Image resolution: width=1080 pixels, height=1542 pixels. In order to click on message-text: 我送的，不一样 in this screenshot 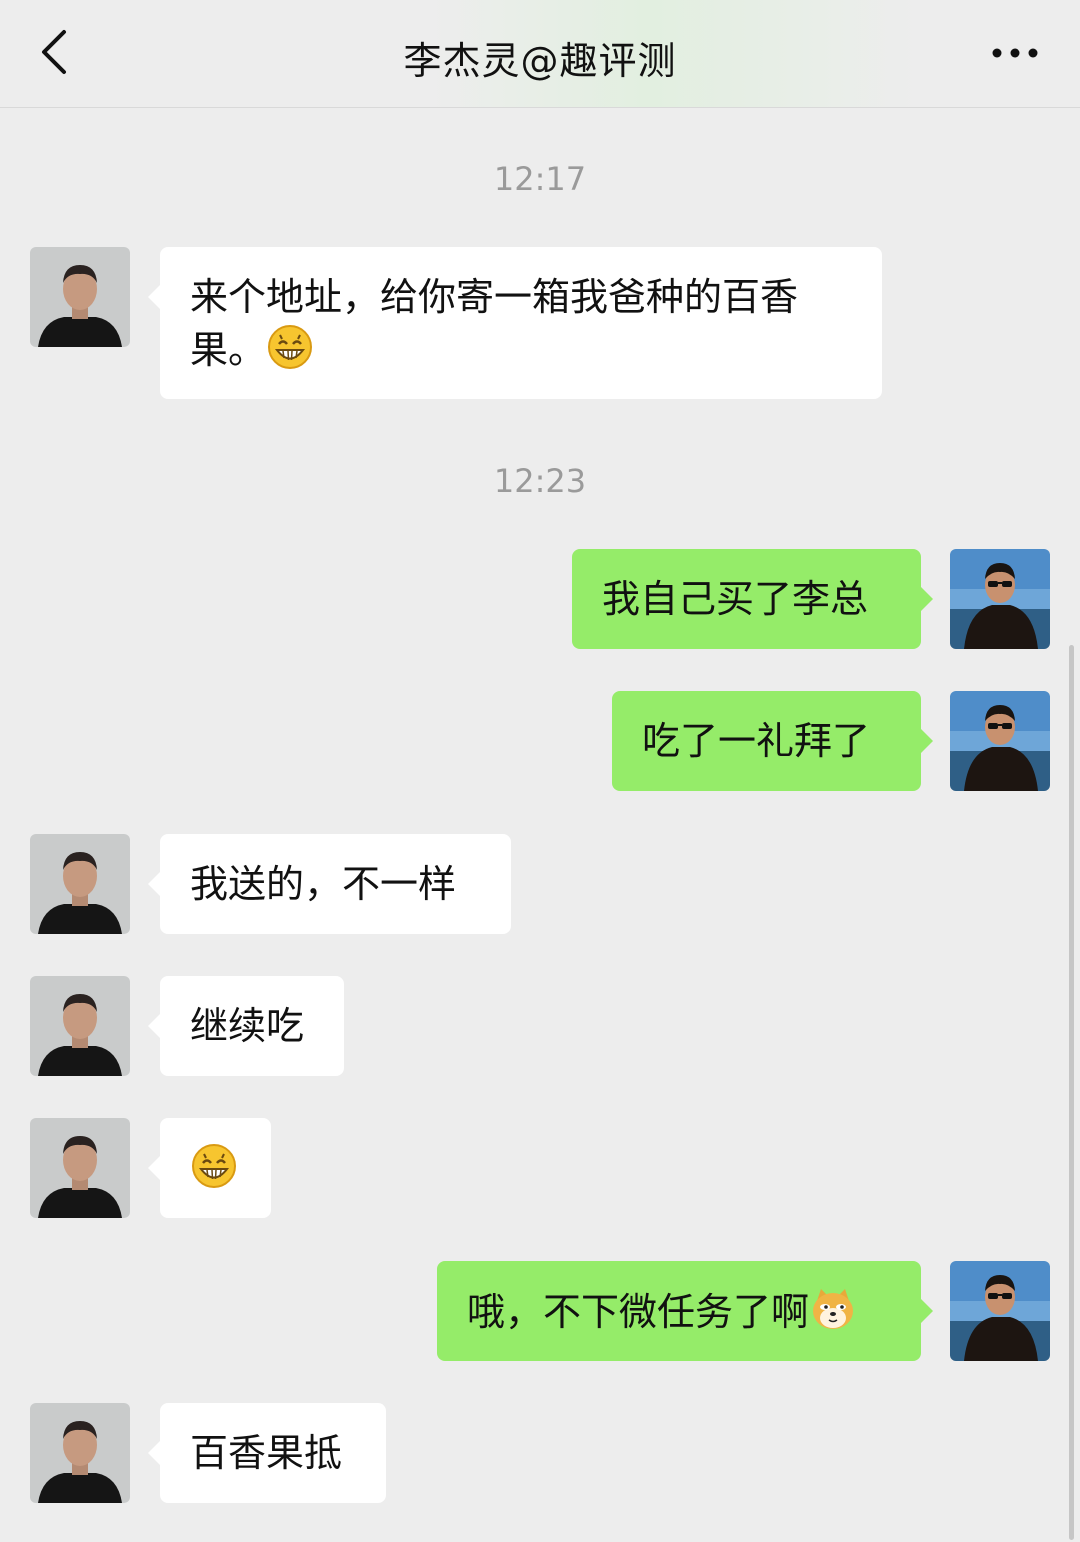, I will do `click(323, 884)`.